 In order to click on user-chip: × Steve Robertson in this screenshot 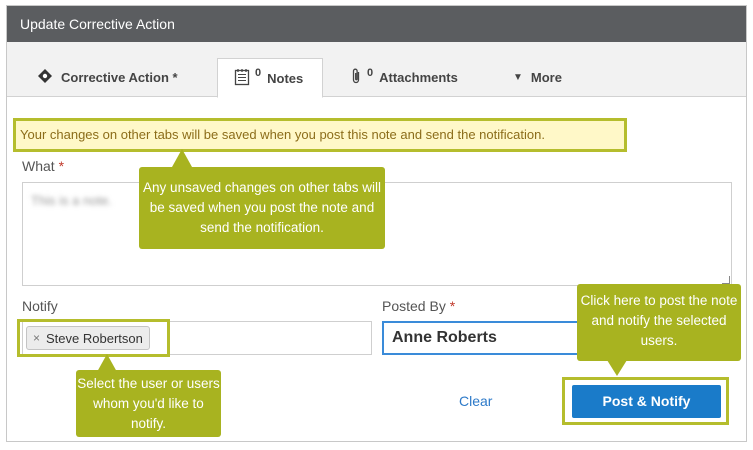, I will do `click(88, 338)`.